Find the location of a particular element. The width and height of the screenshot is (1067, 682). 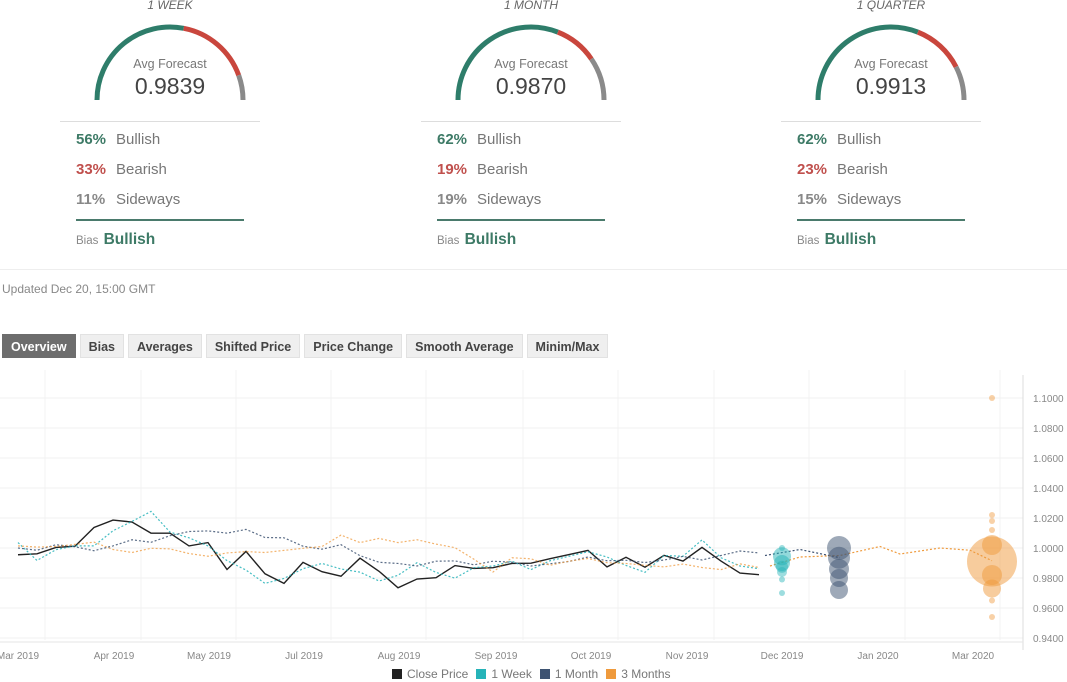

x-tick-label: Aug 2019 is located at coordinates (399, 656).